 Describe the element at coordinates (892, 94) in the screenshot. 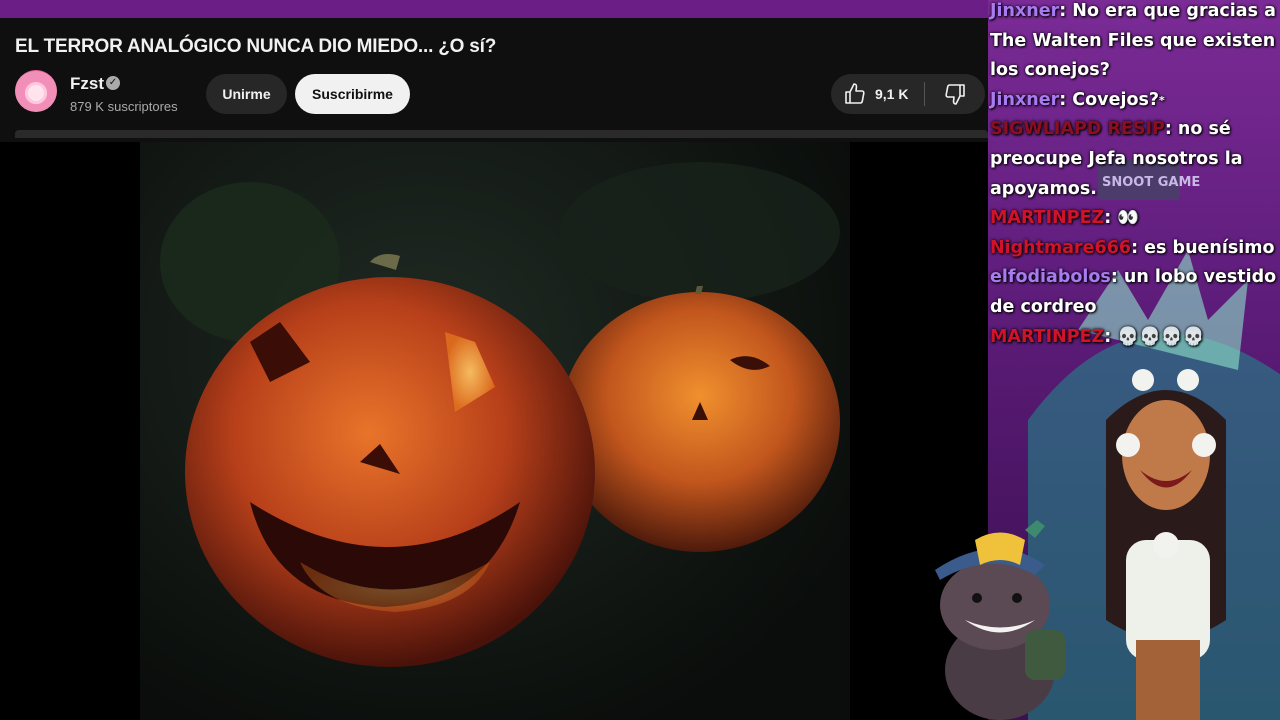

I see `like-count: 9,1 K` at that location.